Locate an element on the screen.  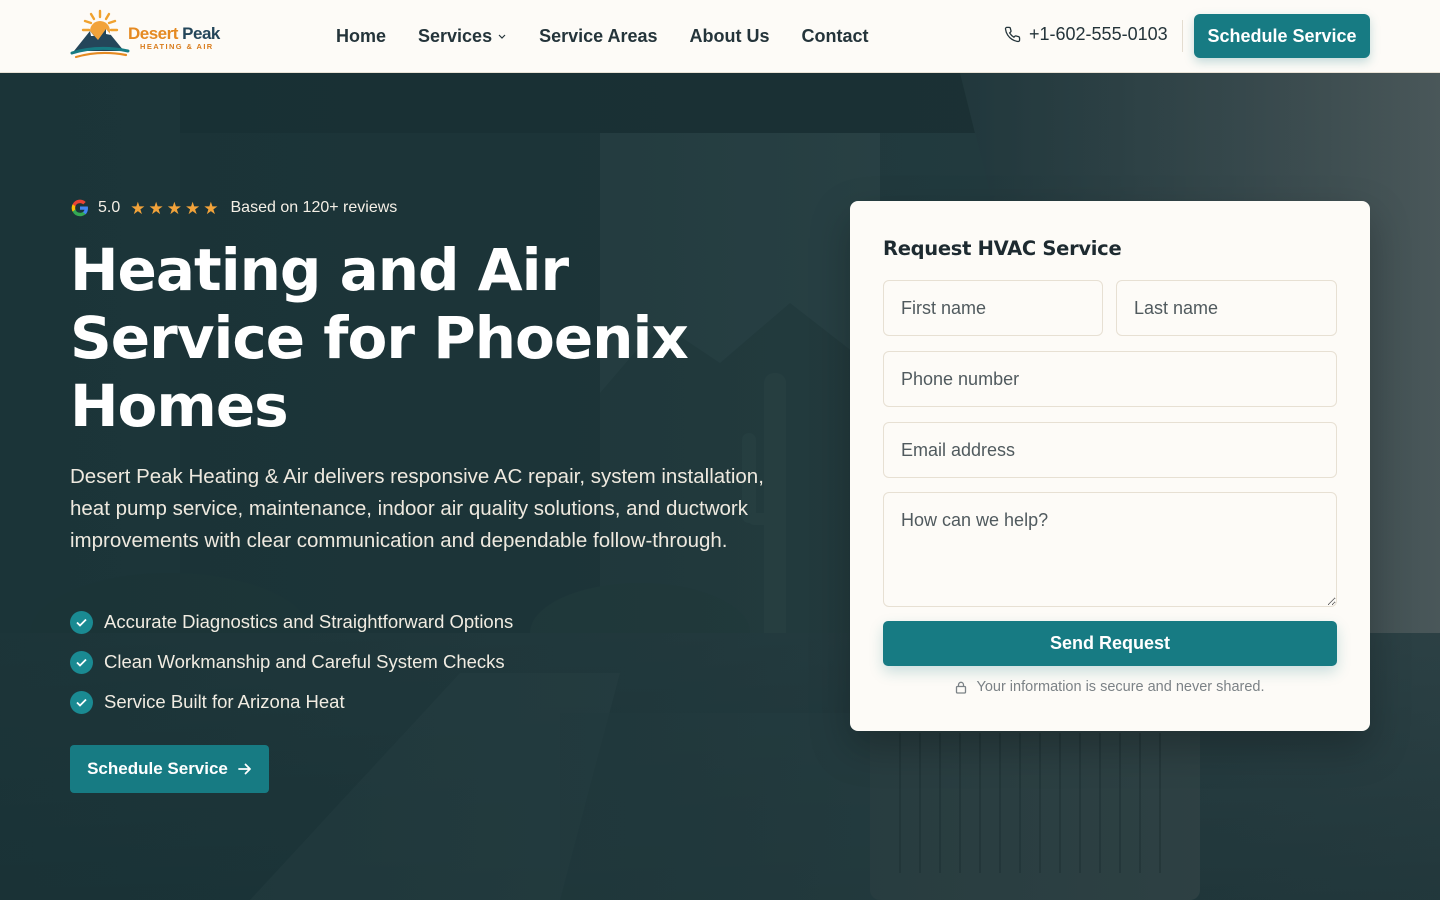
nav-home: Home is located at coordinates (361, 36).